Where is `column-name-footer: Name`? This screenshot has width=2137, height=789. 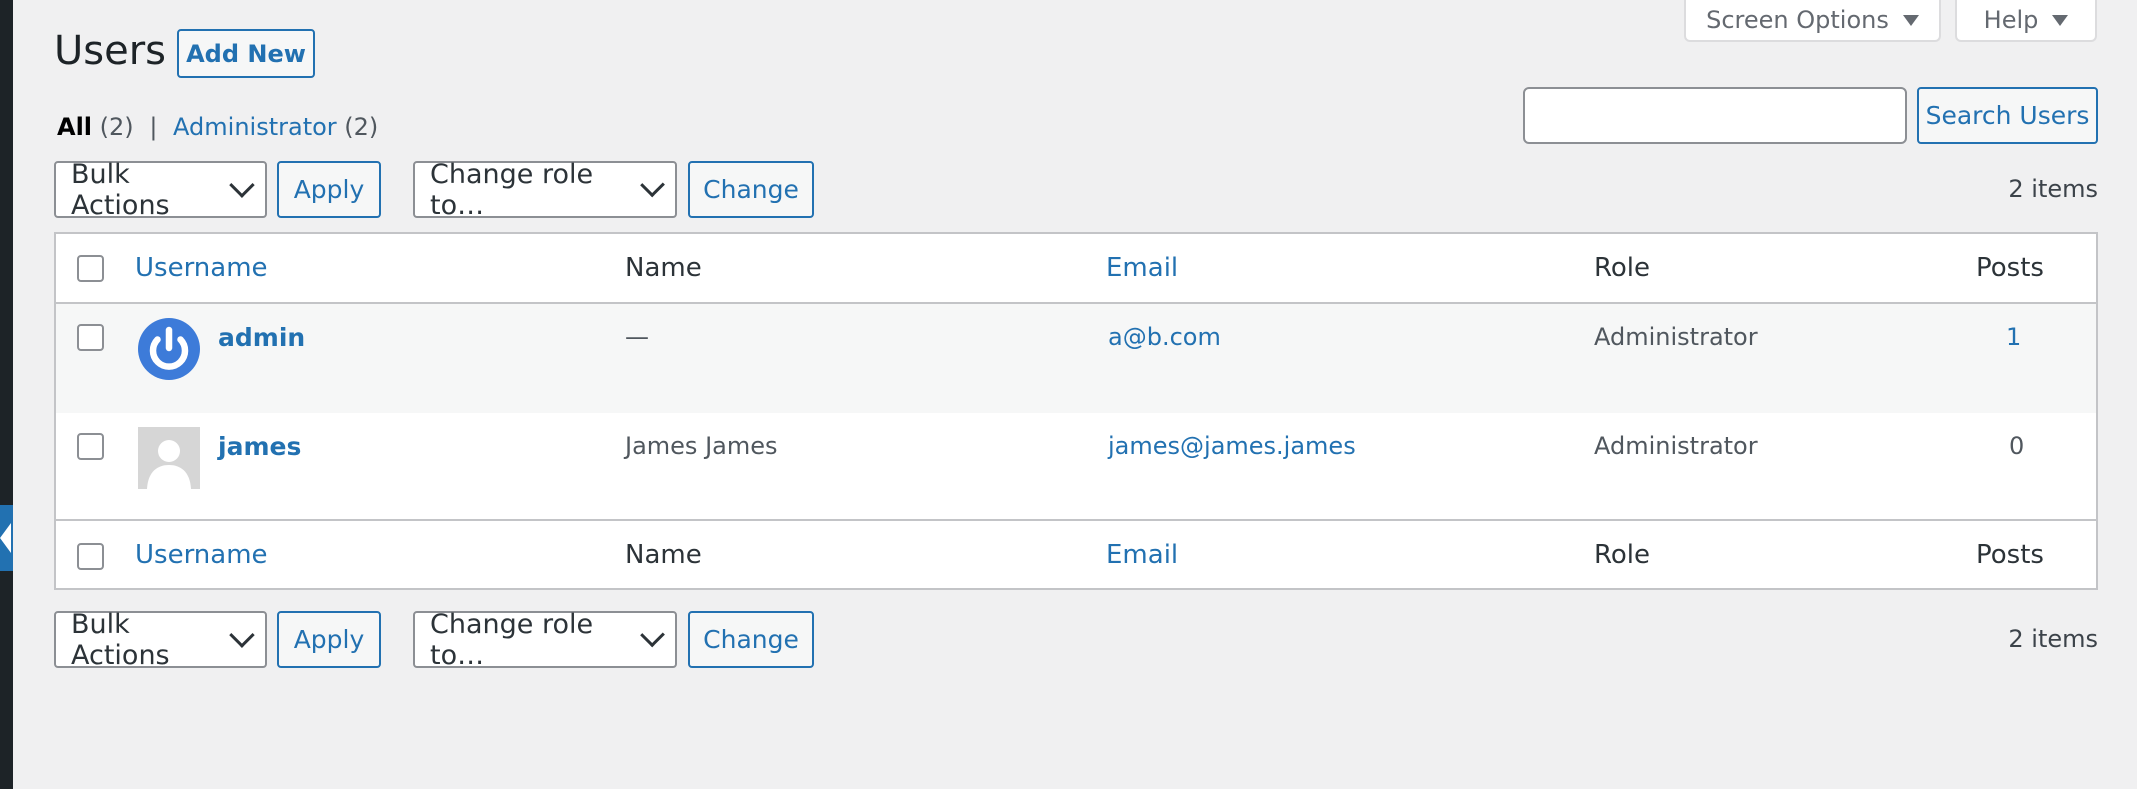 column-name-footer: Name is located at coordinates (663, 555).